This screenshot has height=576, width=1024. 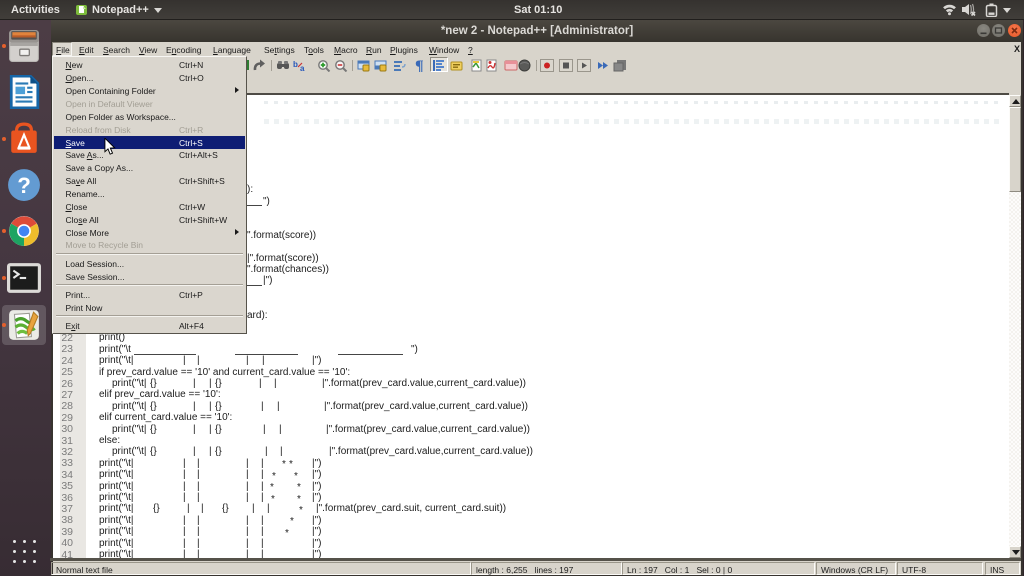 What do you see at coordinates (295, 64) in the screenshot?
I see `svg-text: b` at bounding box center [295, 64].